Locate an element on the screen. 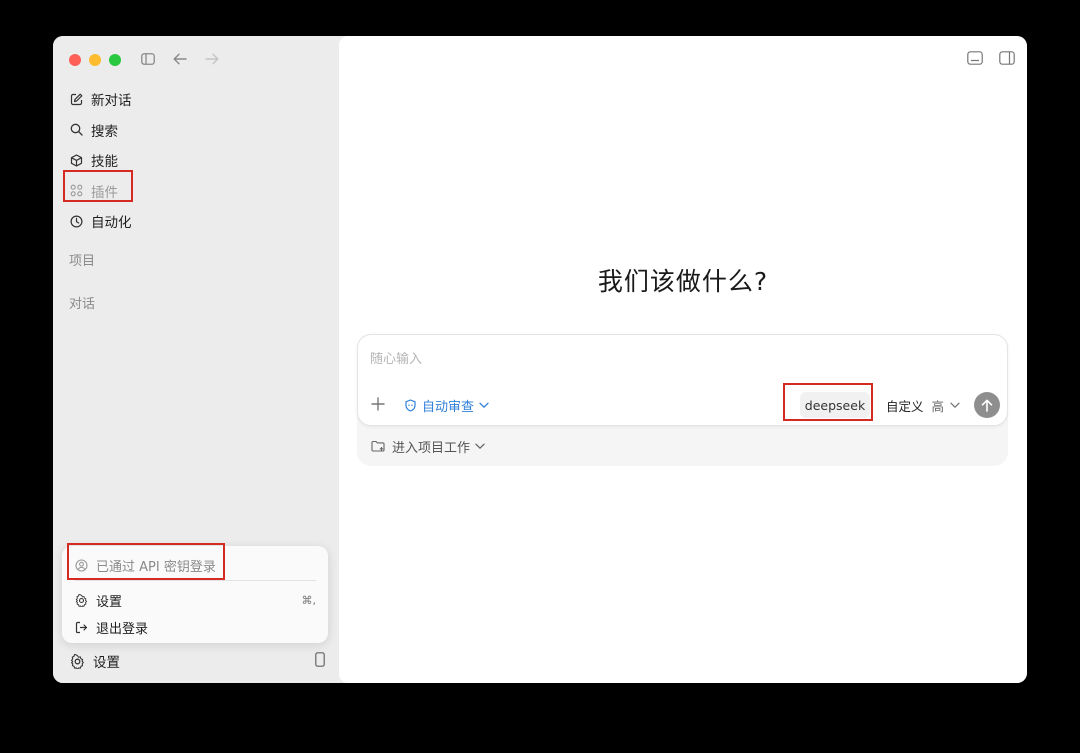  forward-arrow-icon is located at coordinates (212, 59).